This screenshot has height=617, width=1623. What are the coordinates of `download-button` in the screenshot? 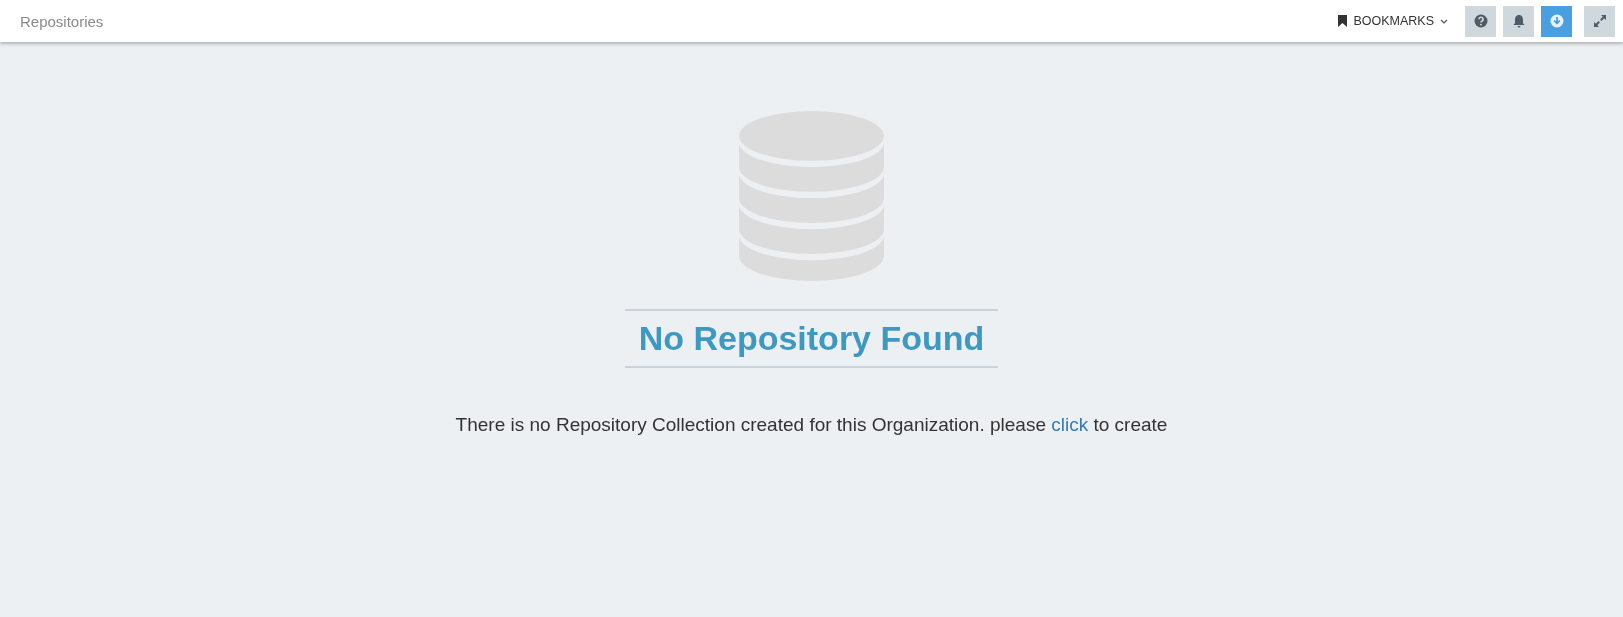 It's located at (1556, 21).